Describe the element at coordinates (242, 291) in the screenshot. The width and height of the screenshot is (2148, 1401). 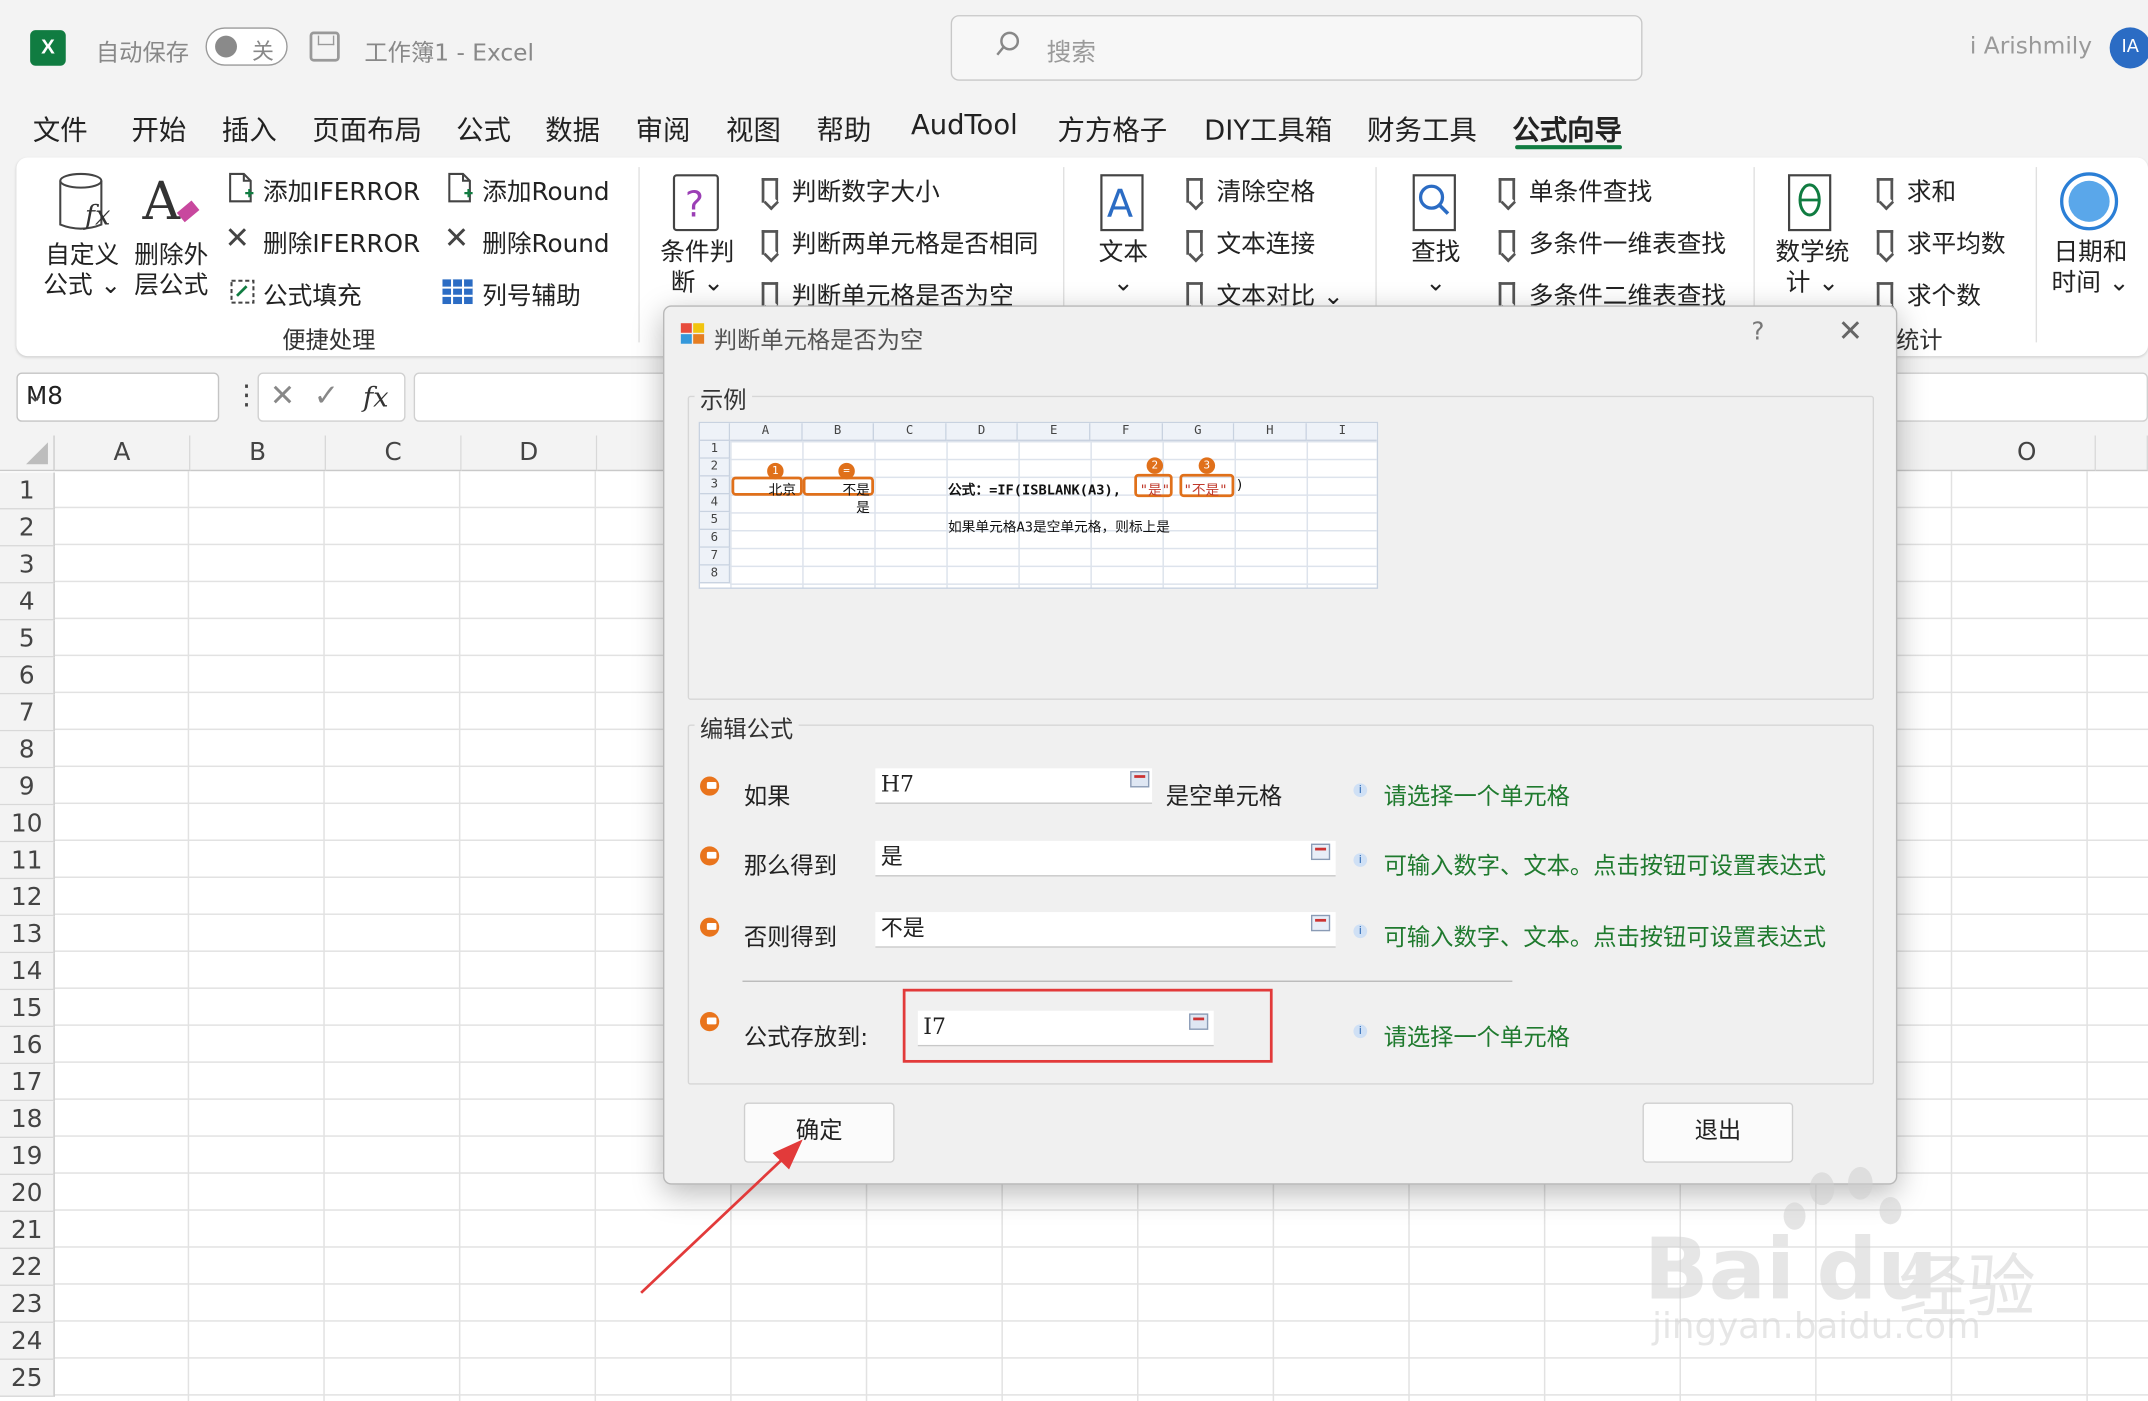
I see `formula-fill-icon` at that location.